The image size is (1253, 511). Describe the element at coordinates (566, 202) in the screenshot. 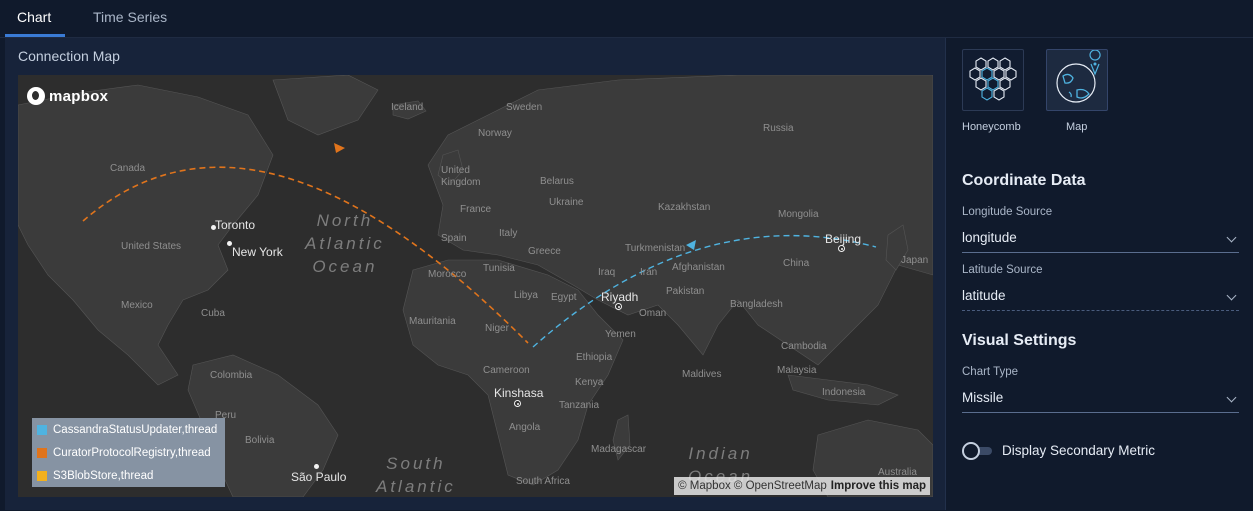

I see `country-label: Ukraine` at that location.